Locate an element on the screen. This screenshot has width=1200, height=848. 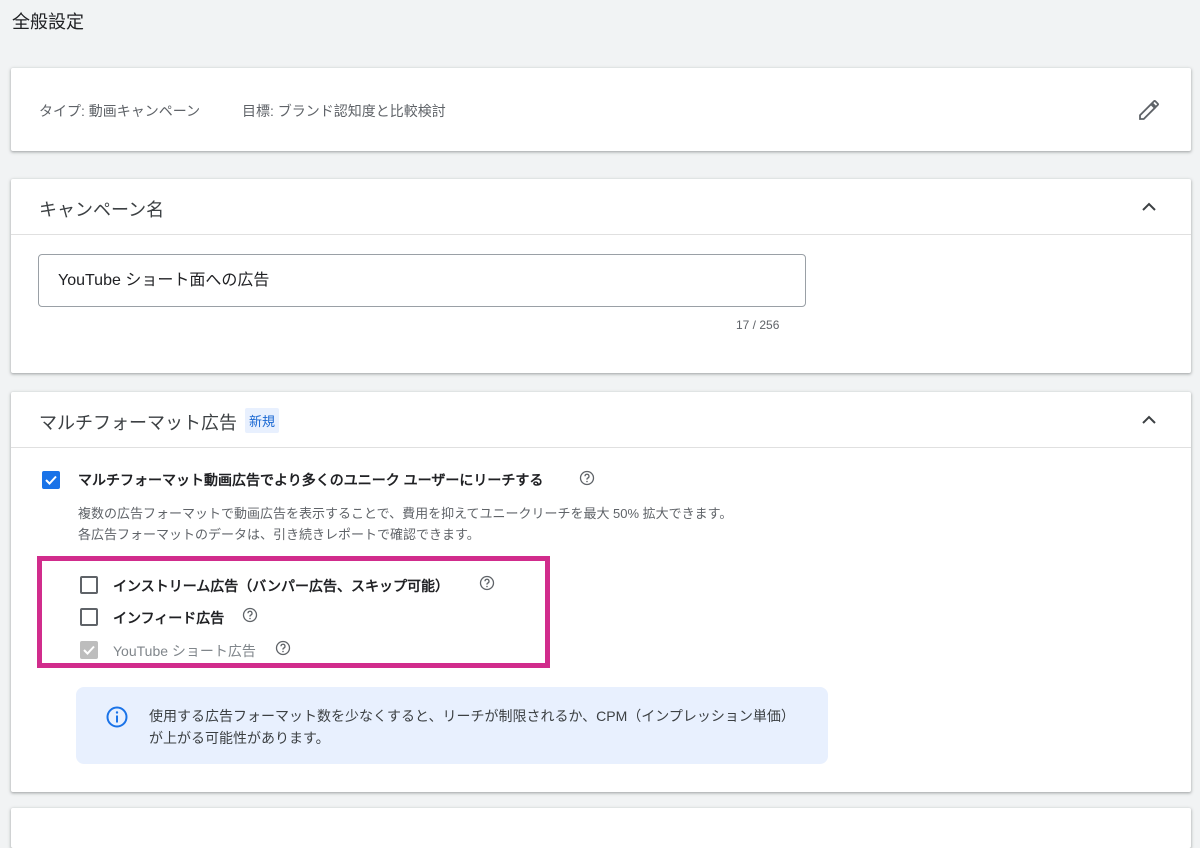
campaign-type: タイプ: 動画キャンペーン is located at coordinates (120, 111).